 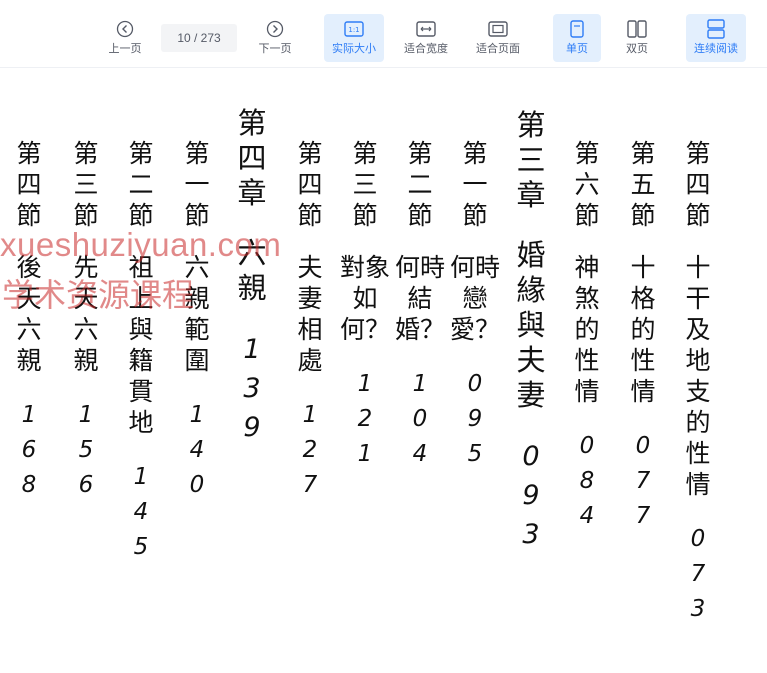 I want to click on toc-entry: 第三節對象如何？ 121, so click(x=365, y=305).